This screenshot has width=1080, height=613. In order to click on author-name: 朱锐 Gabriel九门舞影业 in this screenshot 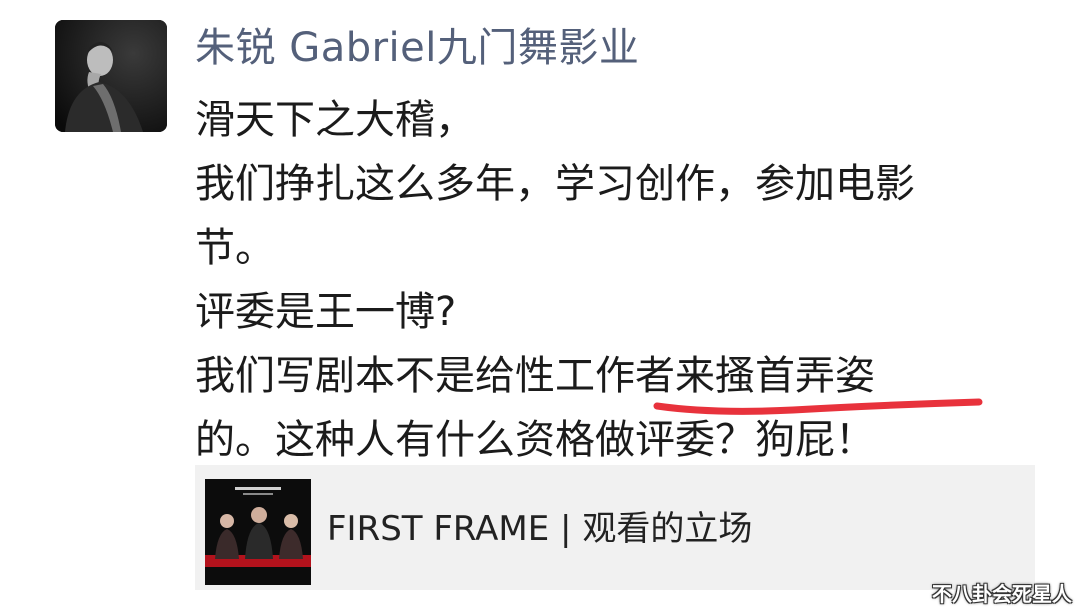, I will do `click(417, 48)`.